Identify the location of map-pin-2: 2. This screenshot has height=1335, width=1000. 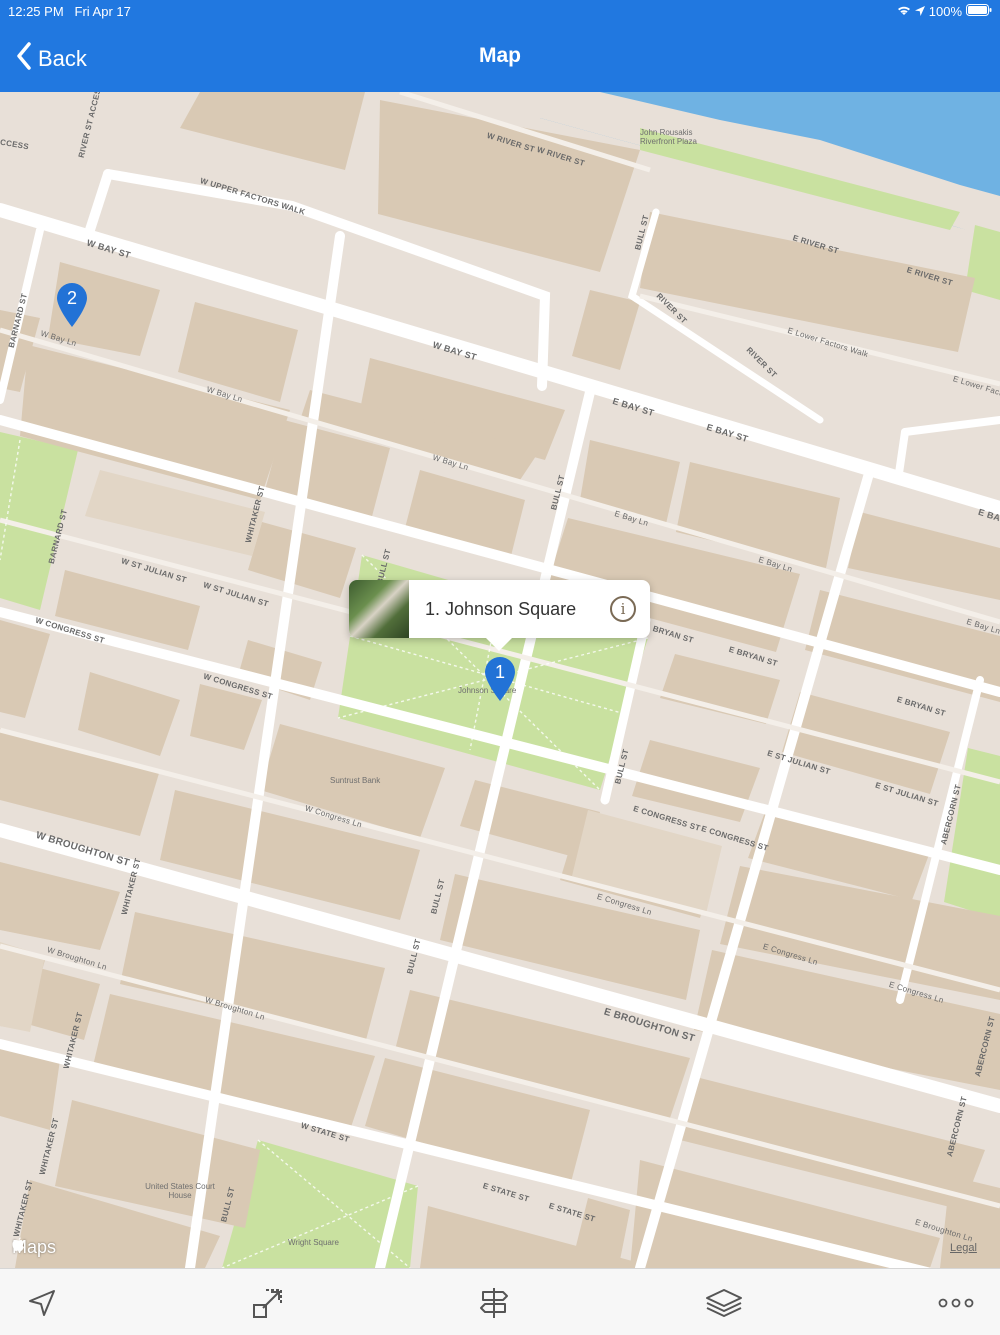
(72, 305).